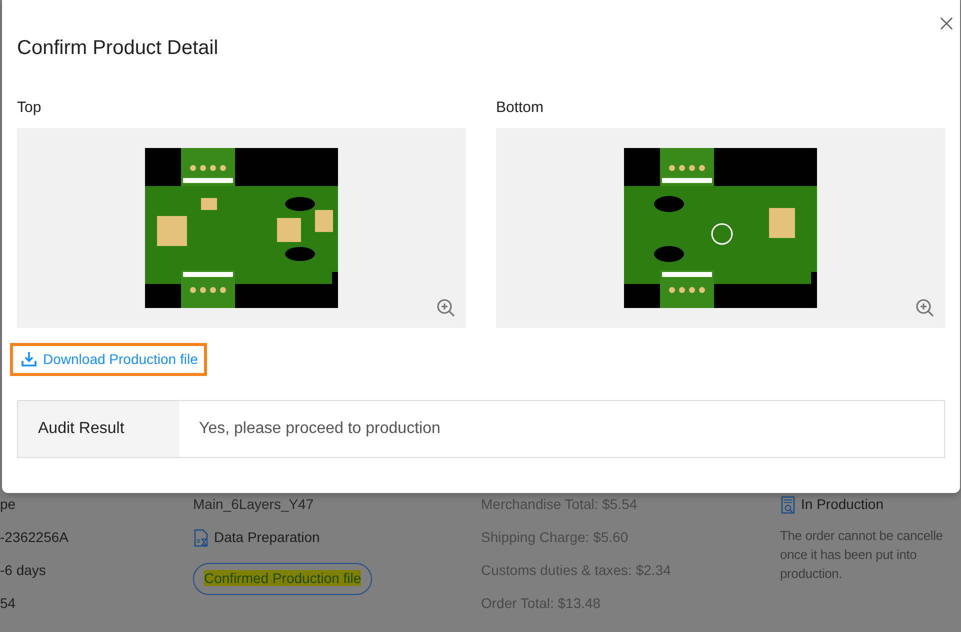 The height and width of the screenshot is (632, 961). I want to click on order-detail-text: Main_6Layers_Y47, so click(254, 504).